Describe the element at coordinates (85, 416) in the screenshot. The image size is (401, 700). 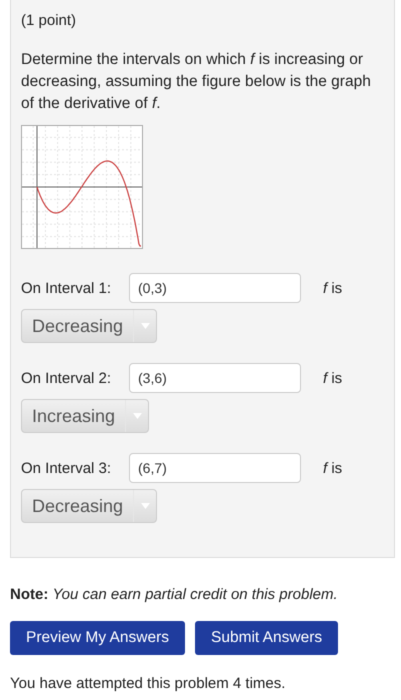
I see `trend-dropdown: Increasing` at that location.